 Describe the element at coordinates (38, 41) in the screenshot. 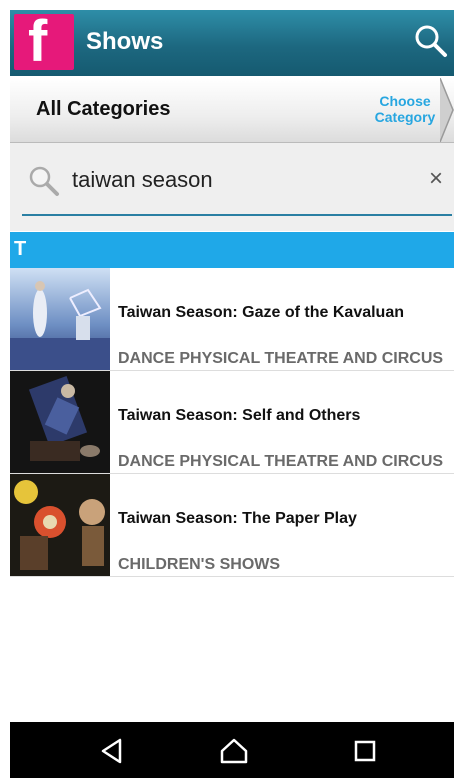

I see `logo-letter: f` at that location.